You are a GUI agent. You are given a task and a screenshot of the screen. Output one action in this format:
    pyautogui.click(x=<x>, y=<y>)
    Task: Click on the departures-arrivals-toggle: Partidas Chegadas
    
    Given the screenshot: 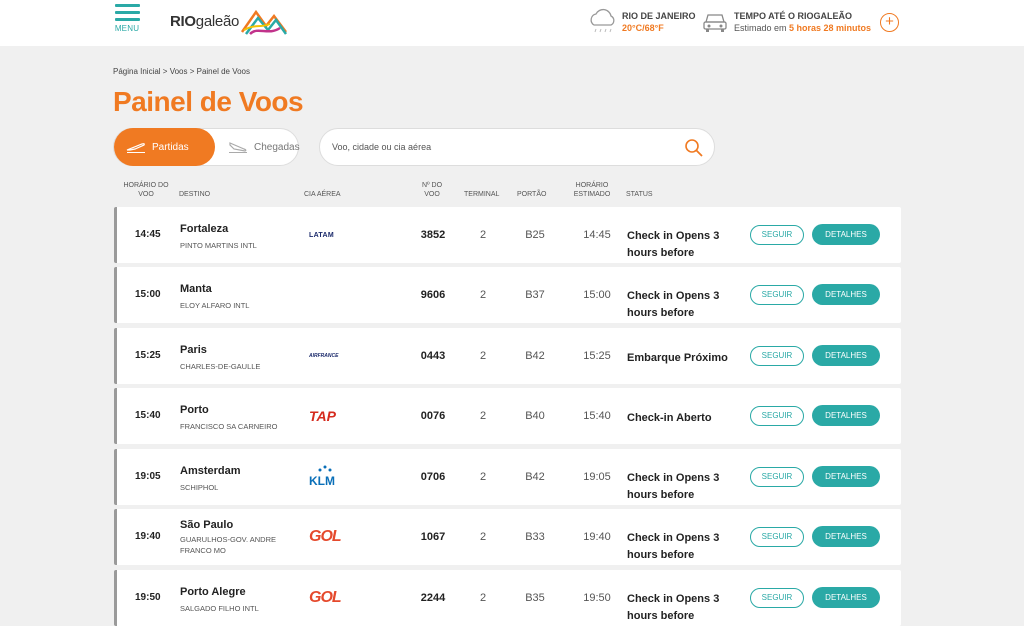 What is the action you would take?
    pyautogui.click(x=206, y=147)
    